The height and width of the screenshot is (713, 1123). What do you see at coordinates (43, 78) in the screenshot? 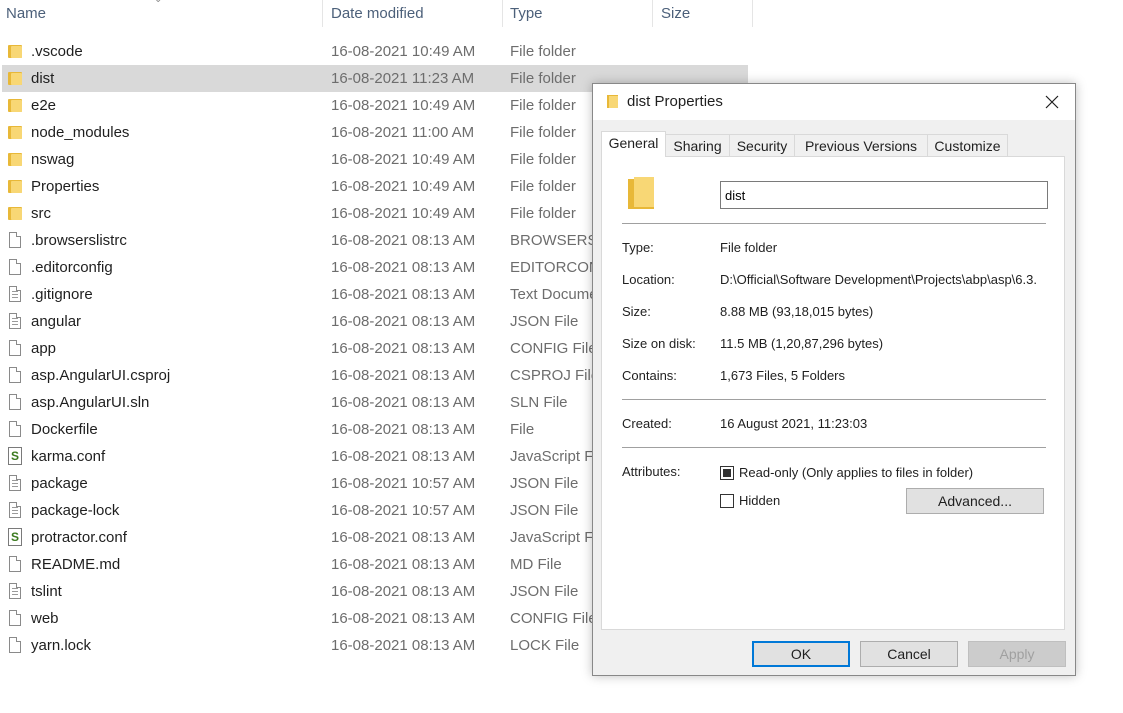
I see `file-name: dist` at bounding box center [43, 78].